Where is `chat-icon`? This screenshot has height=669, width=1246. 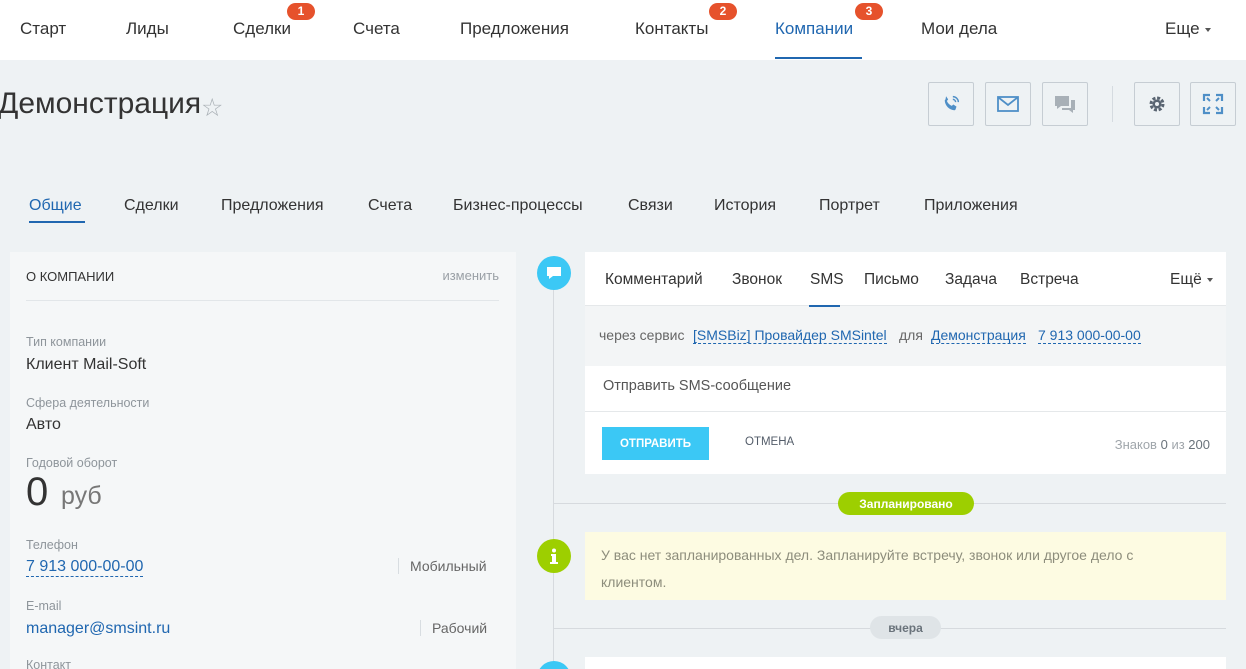 chat-icon is located at coordinates (1065, 104).